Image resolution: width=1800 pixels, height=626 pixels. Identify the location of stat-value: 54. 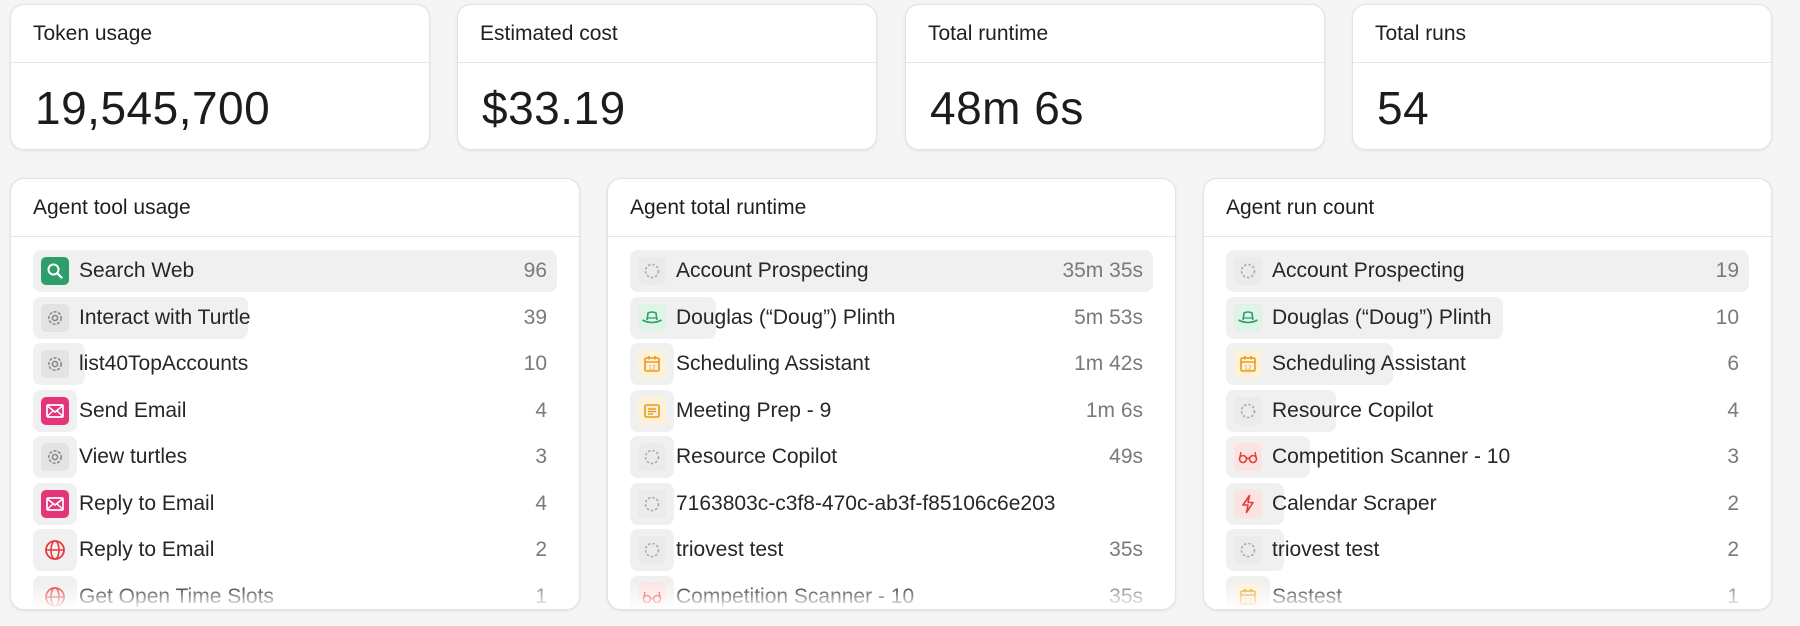
(1403, 108).